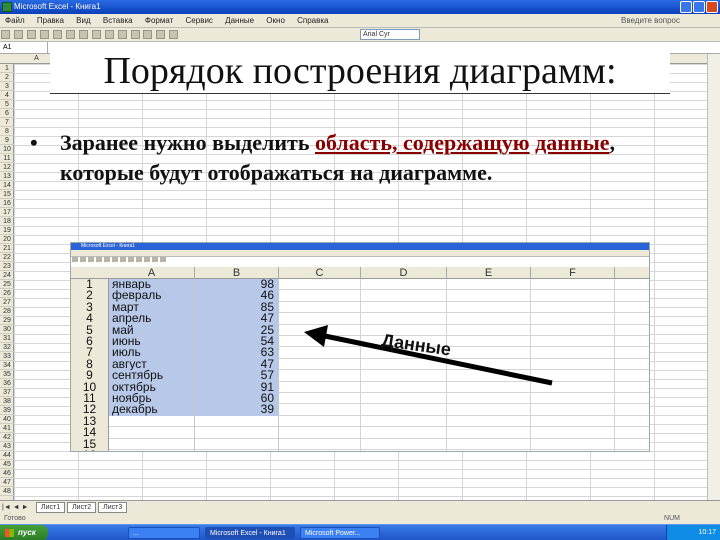 This screenshot has height=540, width=720. I want to click on redo-icon, so click(135, 34).